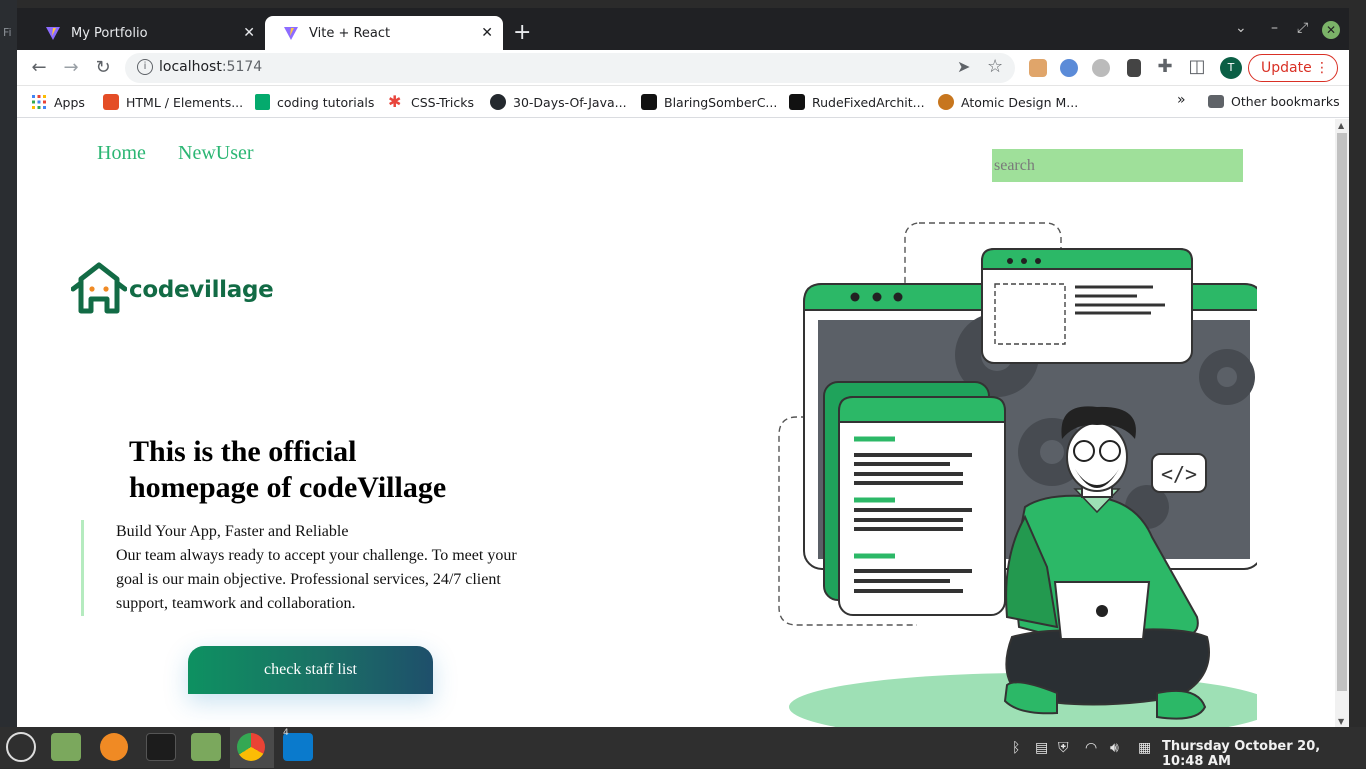 This screenshot has width=1366, height=769. Describe the element at coordinates (1144, 748) in the screenshot. I see `notes-icon: ▦` at that location.